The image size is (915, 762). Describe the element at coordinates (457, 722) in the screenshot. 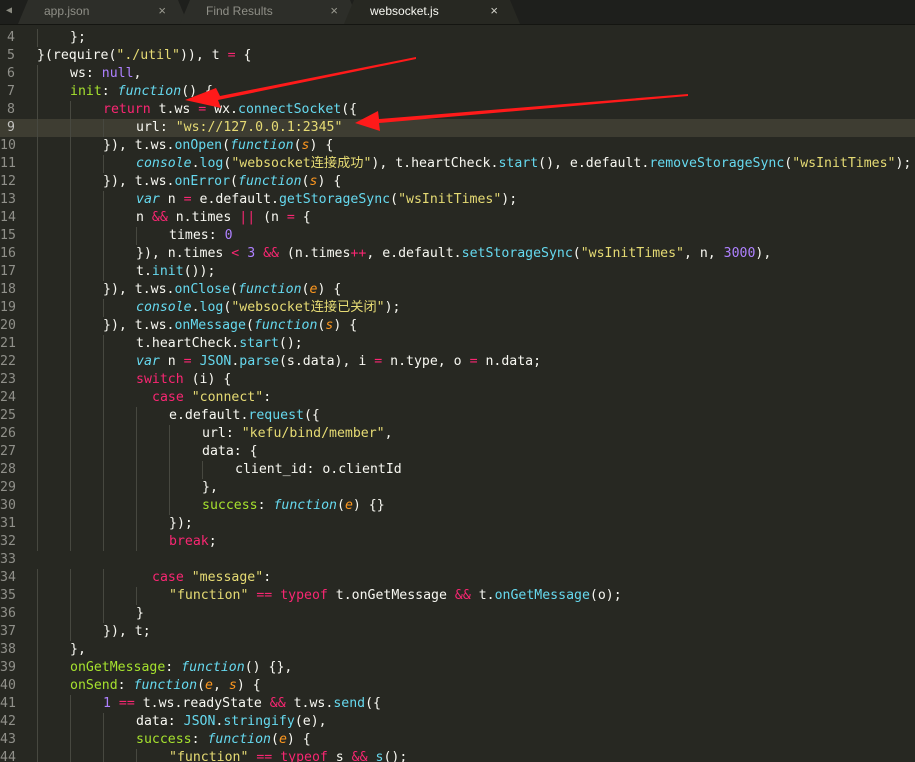

I see `code-line: 42 data: JSON.stringify(e),` at that location.